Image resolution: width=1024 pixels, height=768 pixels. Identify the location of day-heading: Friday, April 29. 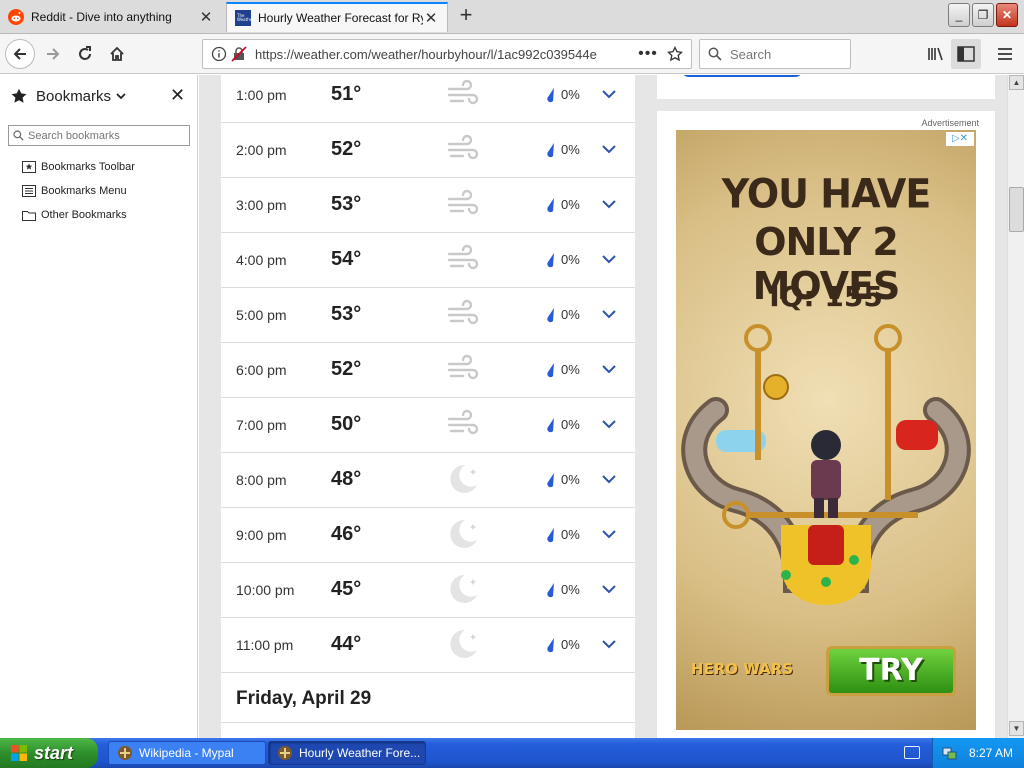
(304, 698).